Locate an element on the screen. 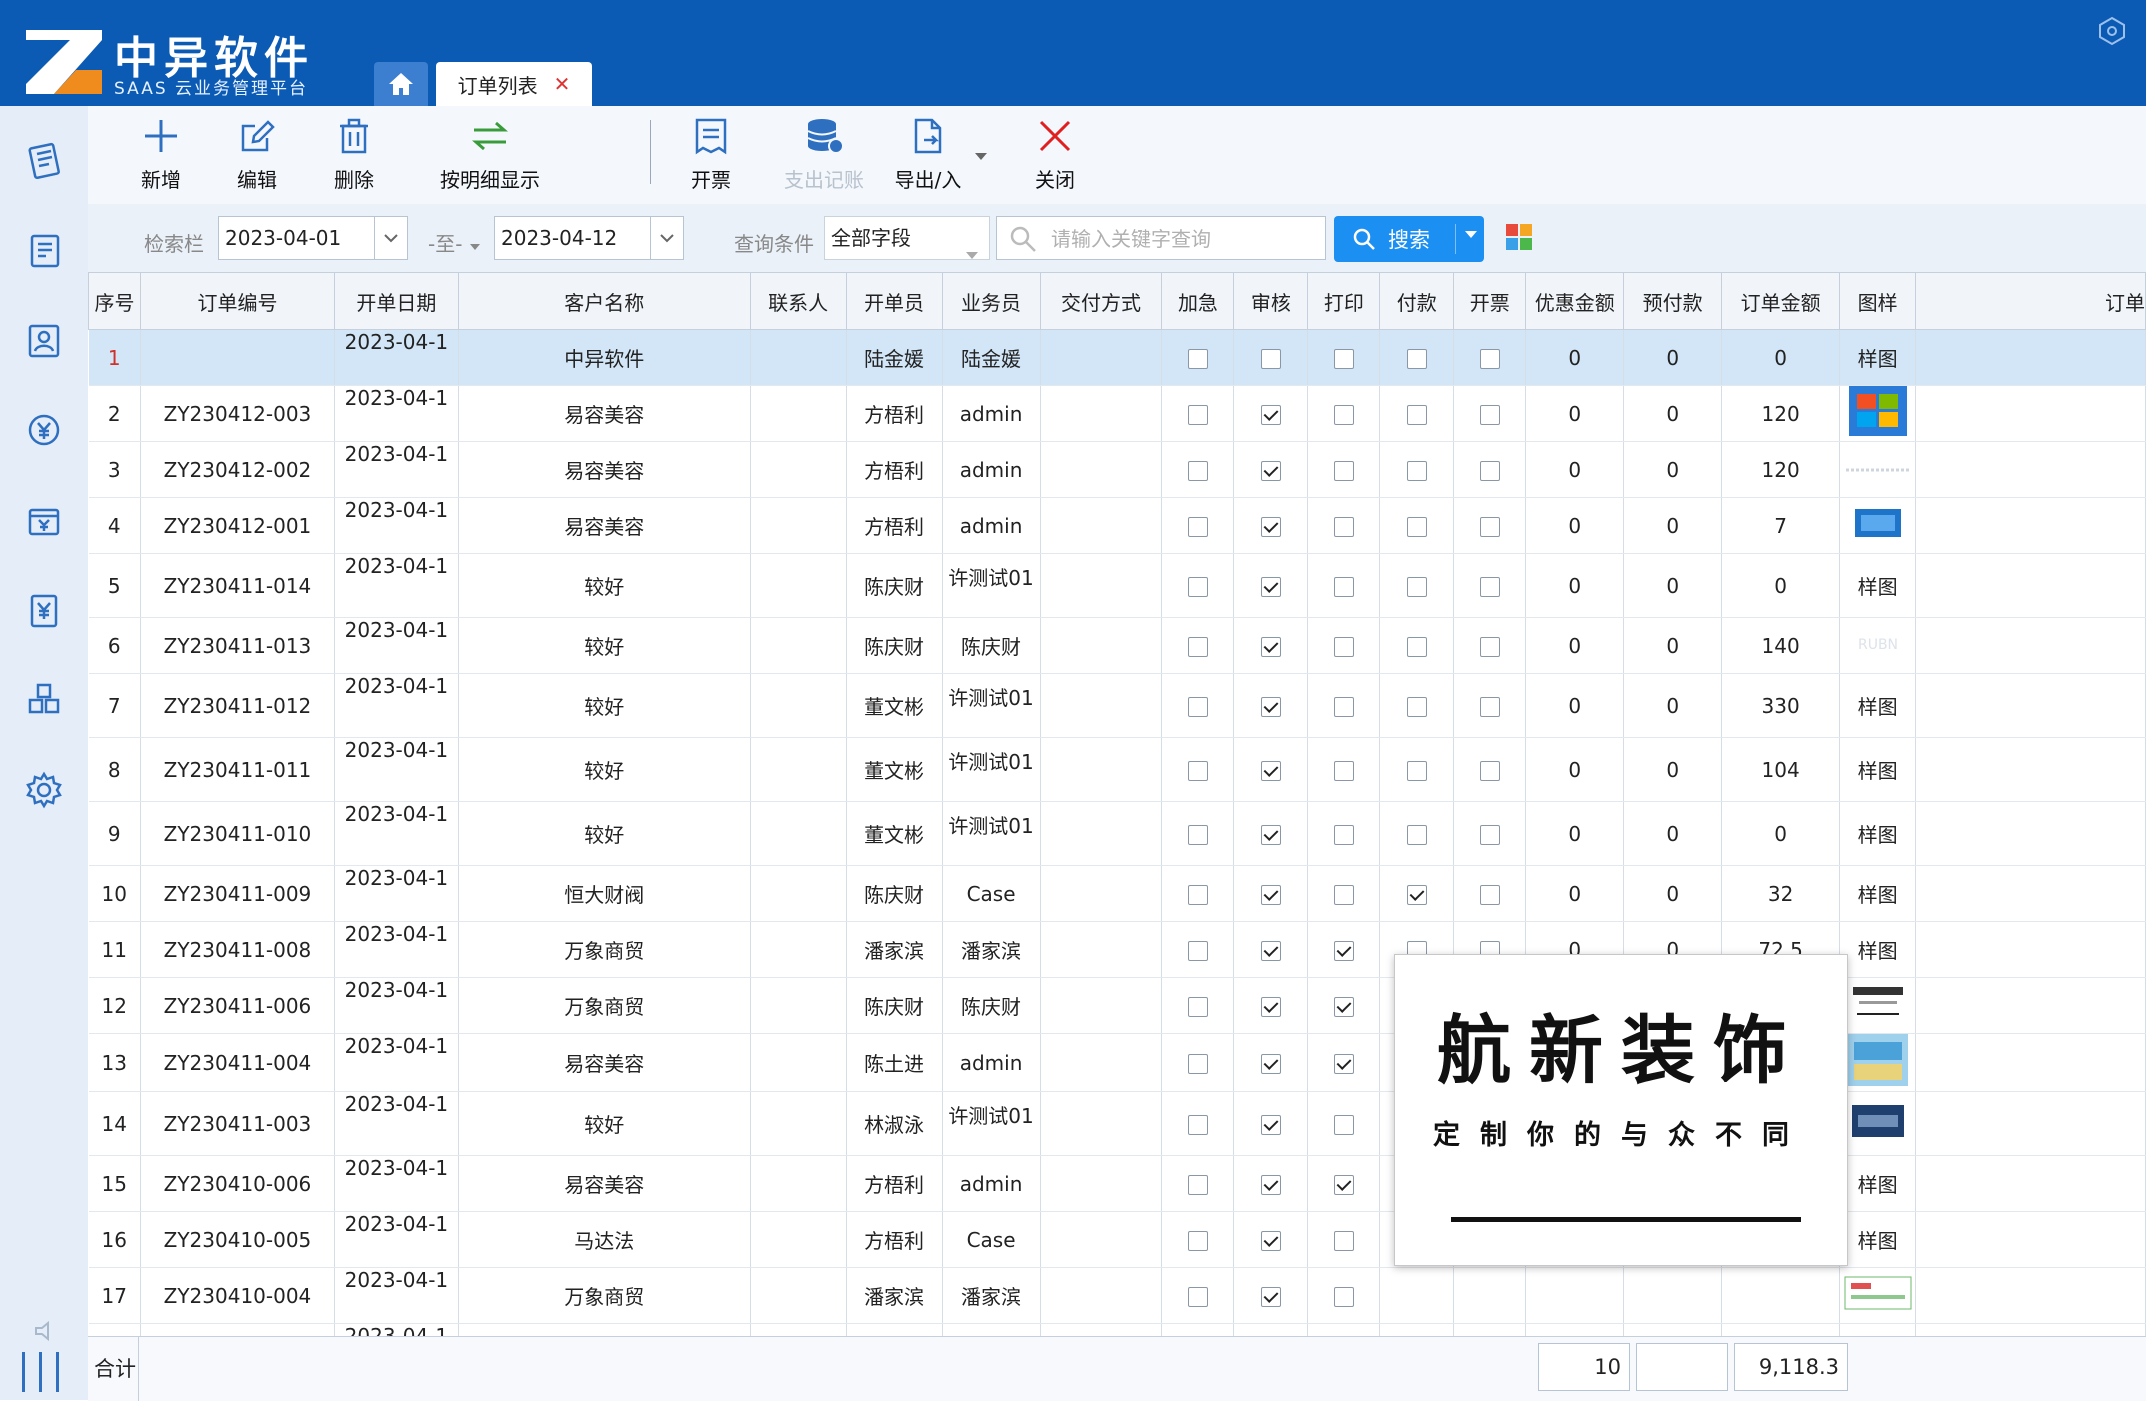 This screenshot has height=1401, width=2146. date-to-field: 2023-04-12 is located at coordinates (589, 238).